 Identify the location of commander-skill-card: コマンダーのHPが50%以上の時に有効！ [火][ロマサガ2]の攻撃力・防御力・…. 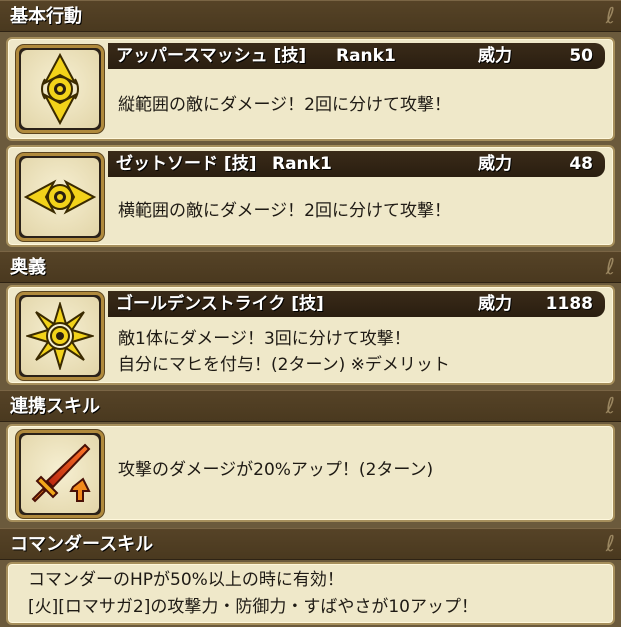
(310, 593).